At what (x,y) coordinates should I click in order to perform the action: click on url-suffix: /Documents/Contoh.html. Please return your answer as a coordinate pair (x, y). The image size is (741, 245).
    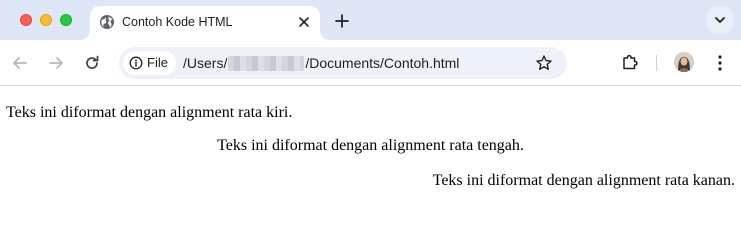
    Looking at the image, I should click on (382, 63).